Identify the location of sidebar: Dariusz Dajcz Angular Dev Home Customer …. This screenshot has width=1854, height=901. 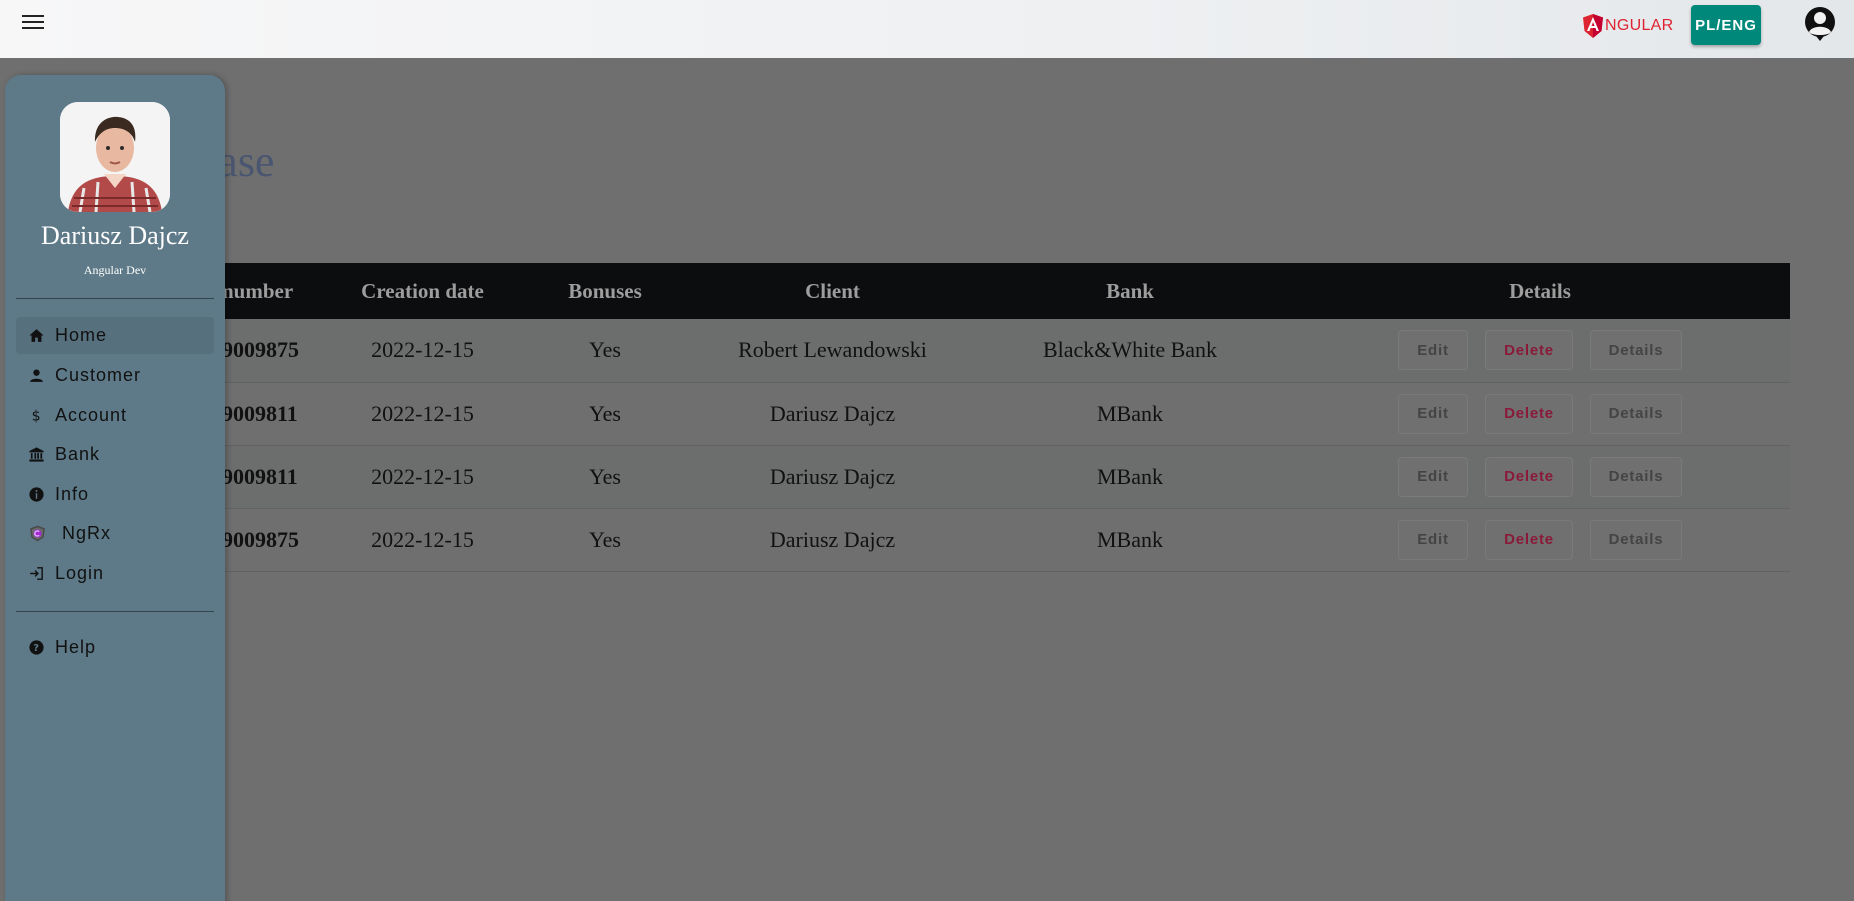
(115, 488).